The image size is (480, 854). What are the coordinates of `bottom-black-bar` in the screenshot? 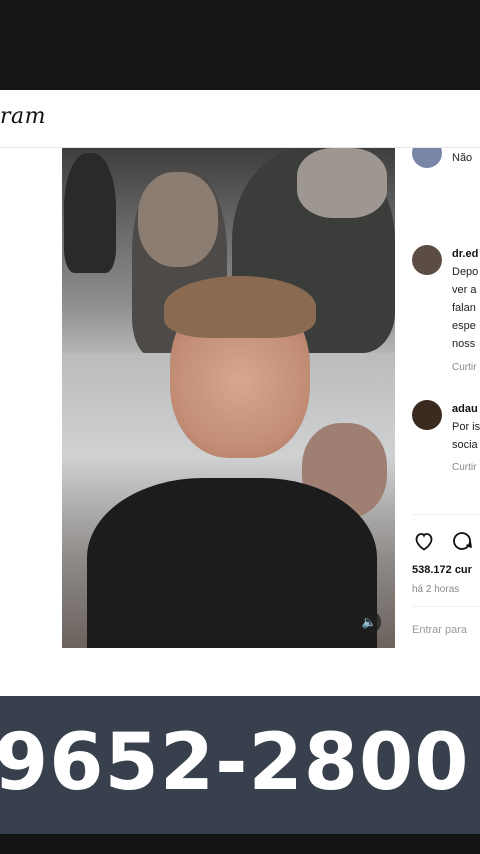 It's located at (240, 844).